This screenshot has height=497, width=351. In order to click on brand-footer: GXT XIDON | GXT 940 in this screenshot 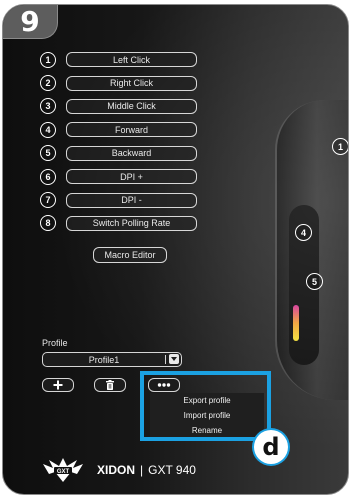, I will do `click(118, 470)`.